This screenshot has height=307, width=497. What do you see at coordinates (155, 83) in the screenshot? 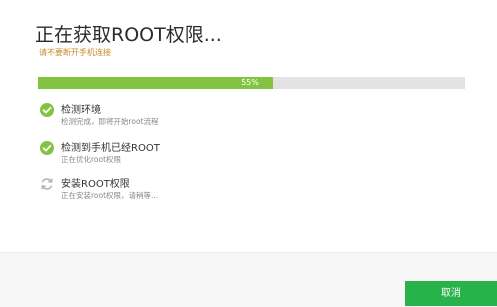
I see `progress-fill: 55%` at bounding box center [155, 83].